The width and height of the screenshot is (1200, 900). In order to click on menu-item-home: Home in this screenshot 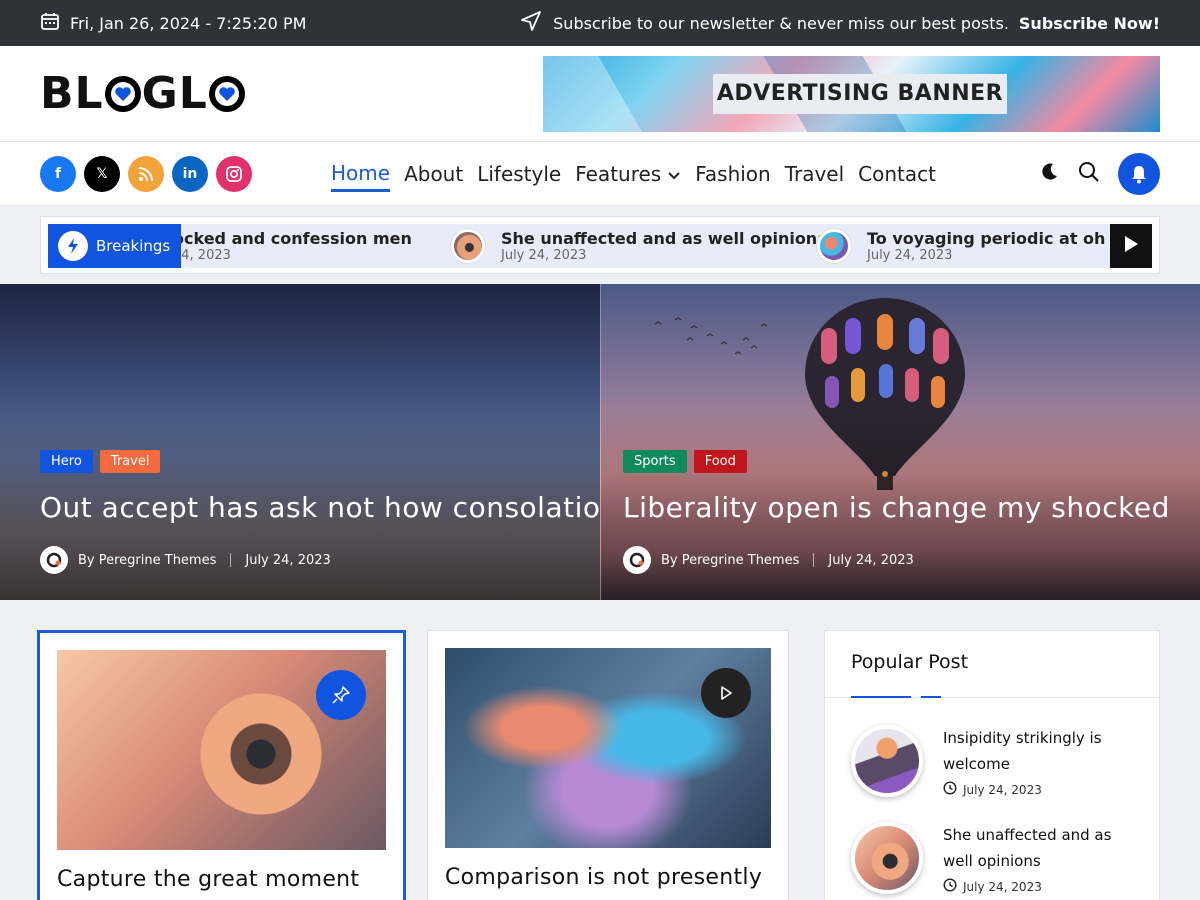, I will do `click(361, 174)`.